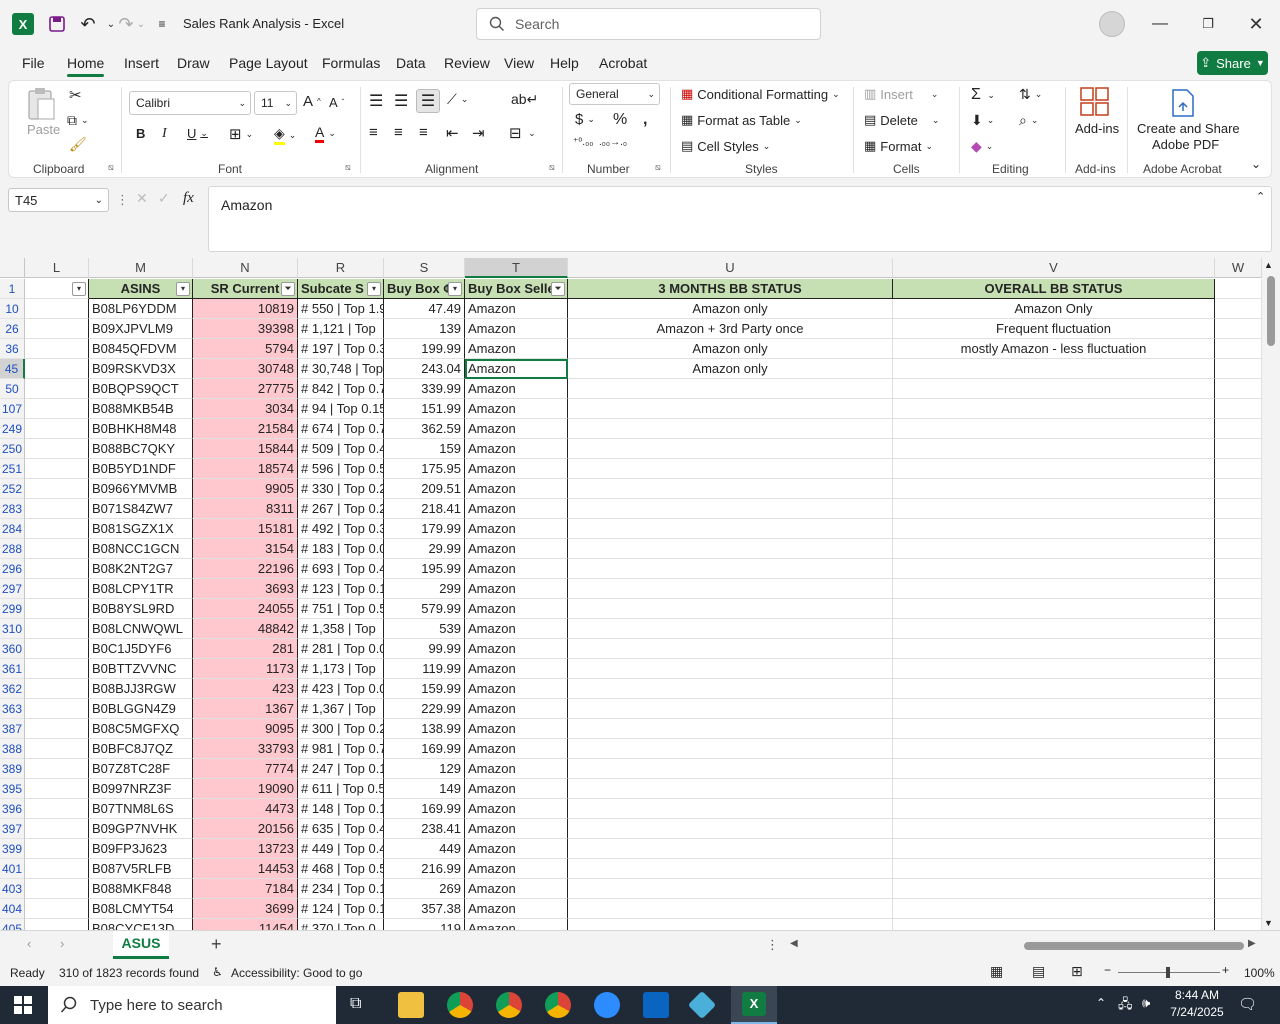  I want to click on chrome-profile-2-icon, so click(509, 1005).